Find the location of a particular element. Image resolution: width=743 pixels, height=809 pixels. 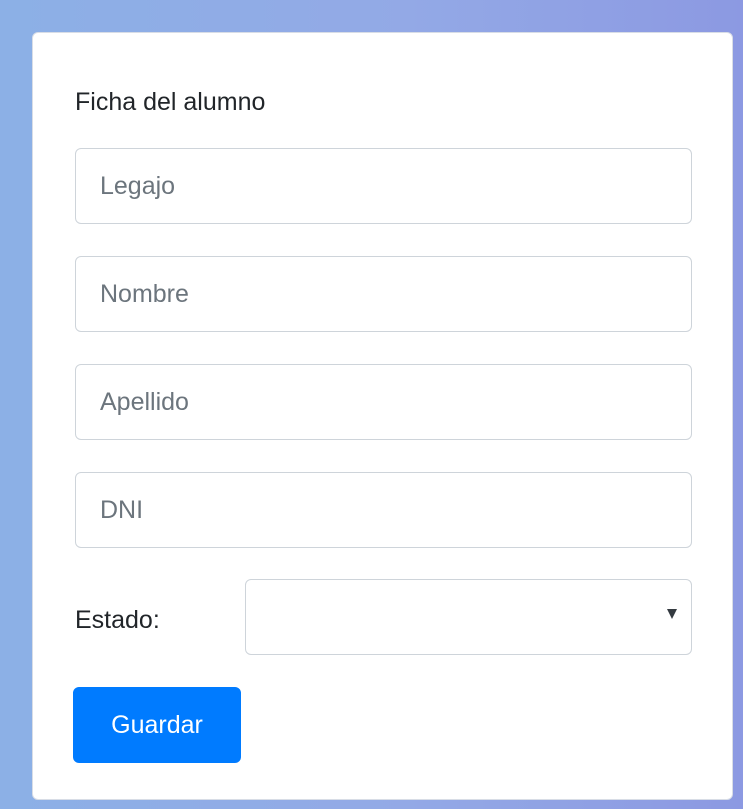

estado-label: Estado: is located at coordinates (117, 620).